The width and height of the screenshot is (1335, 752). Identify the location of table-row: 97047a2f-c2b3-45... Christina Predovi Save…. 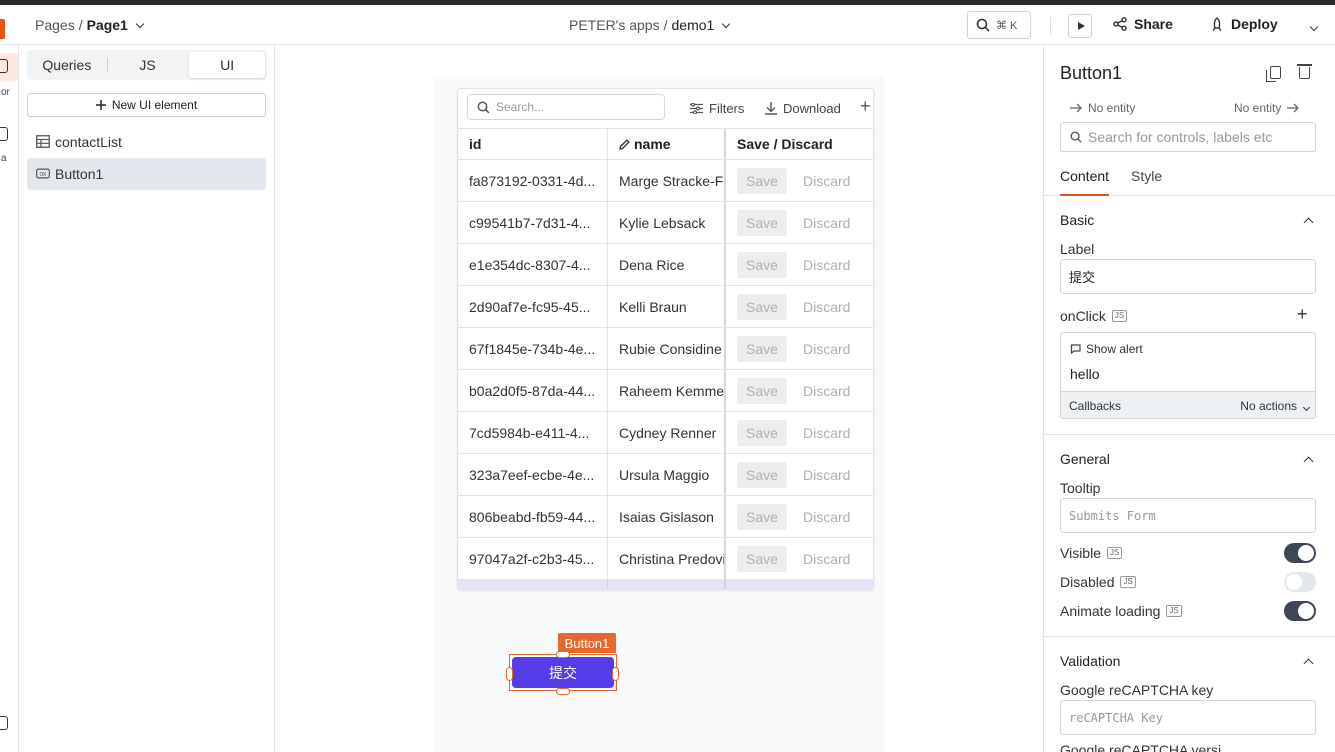
(665, 559).